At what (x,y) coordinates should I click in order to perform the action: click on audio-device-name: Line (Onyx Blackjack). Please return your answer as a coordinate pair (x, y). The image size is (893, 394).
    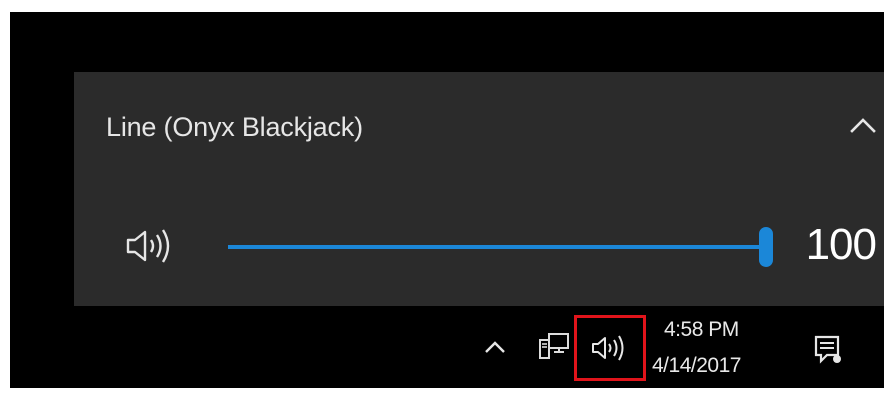
    Looking at the image, I should click on (234, 127).